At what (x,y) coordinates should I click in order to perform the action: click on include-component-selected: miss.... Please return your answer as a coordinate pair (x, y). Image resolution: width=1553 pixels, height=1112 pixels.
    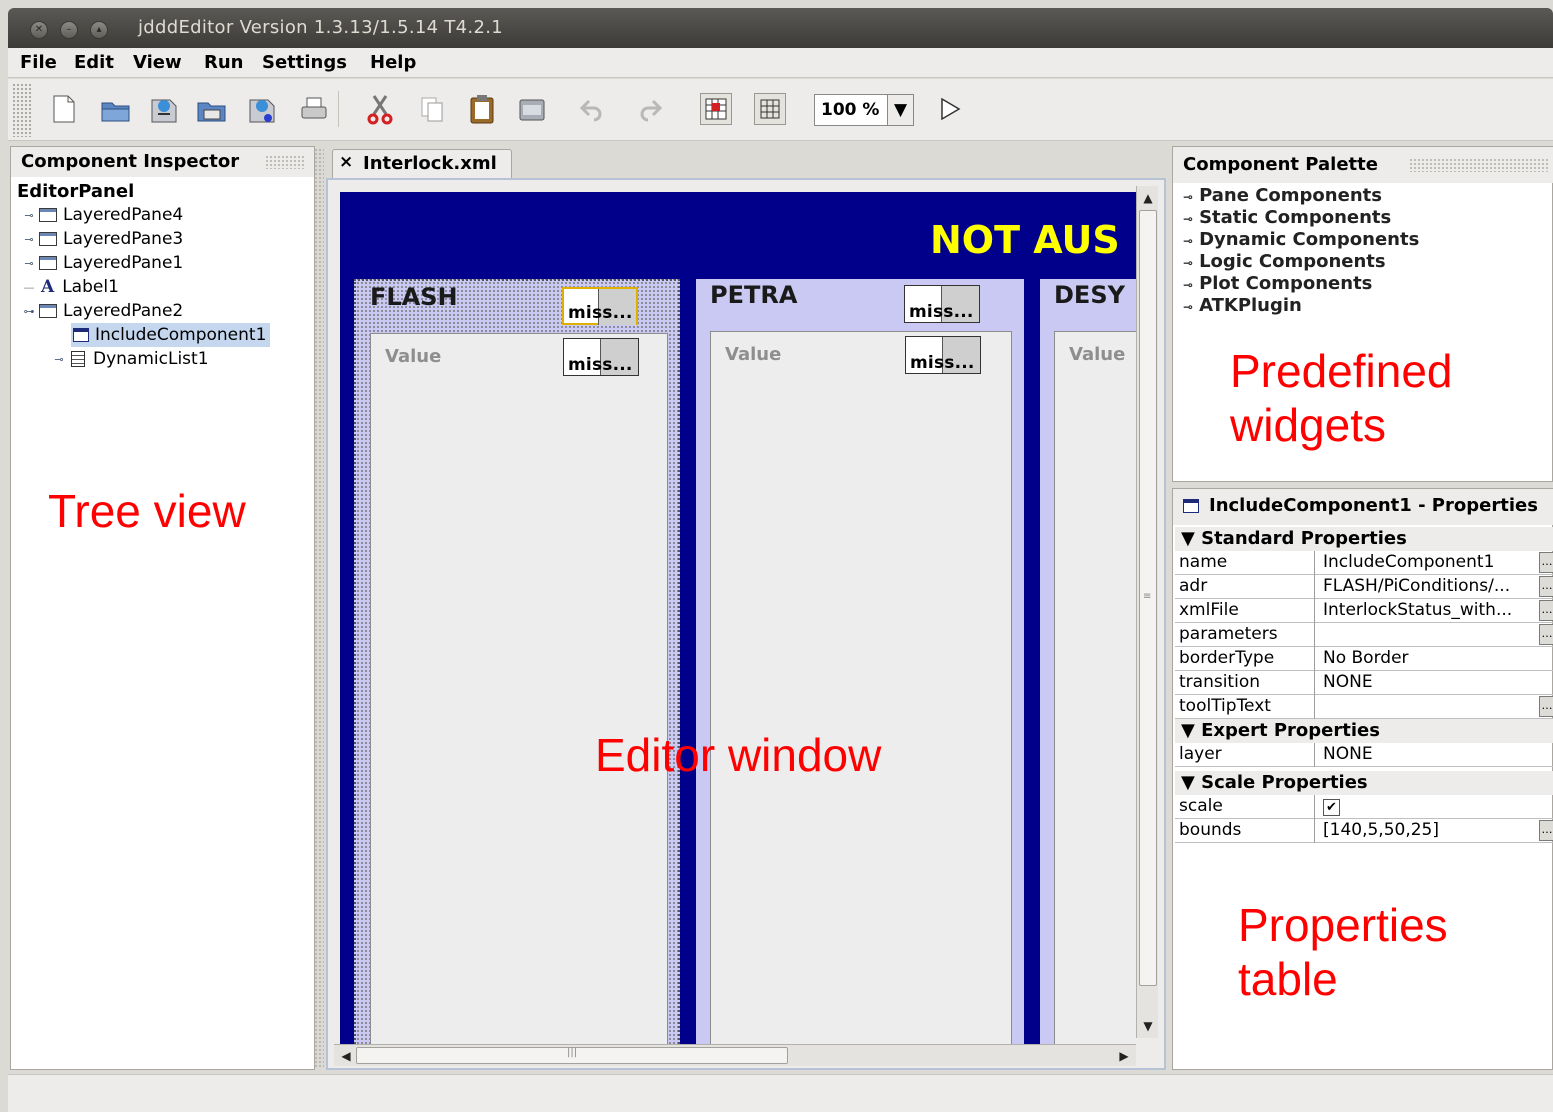
    Looking at the image, I should click on (600, 306).